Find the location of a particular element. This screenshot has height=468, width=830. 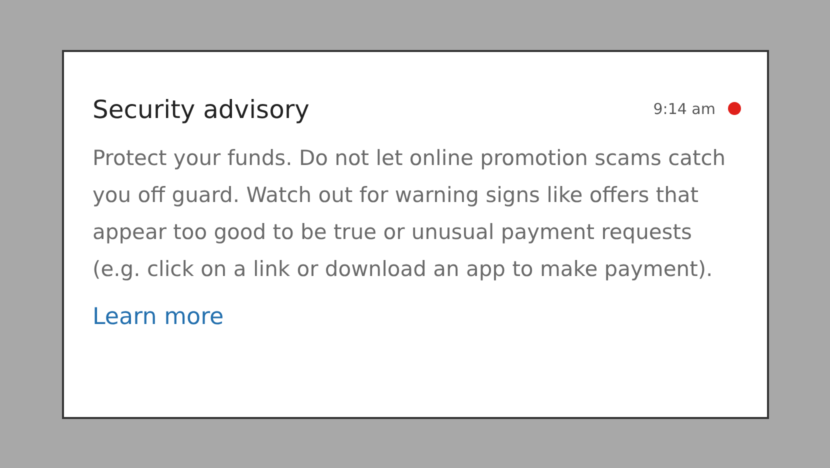

notification-title: Security advisory is located at coordinates (201, 110).